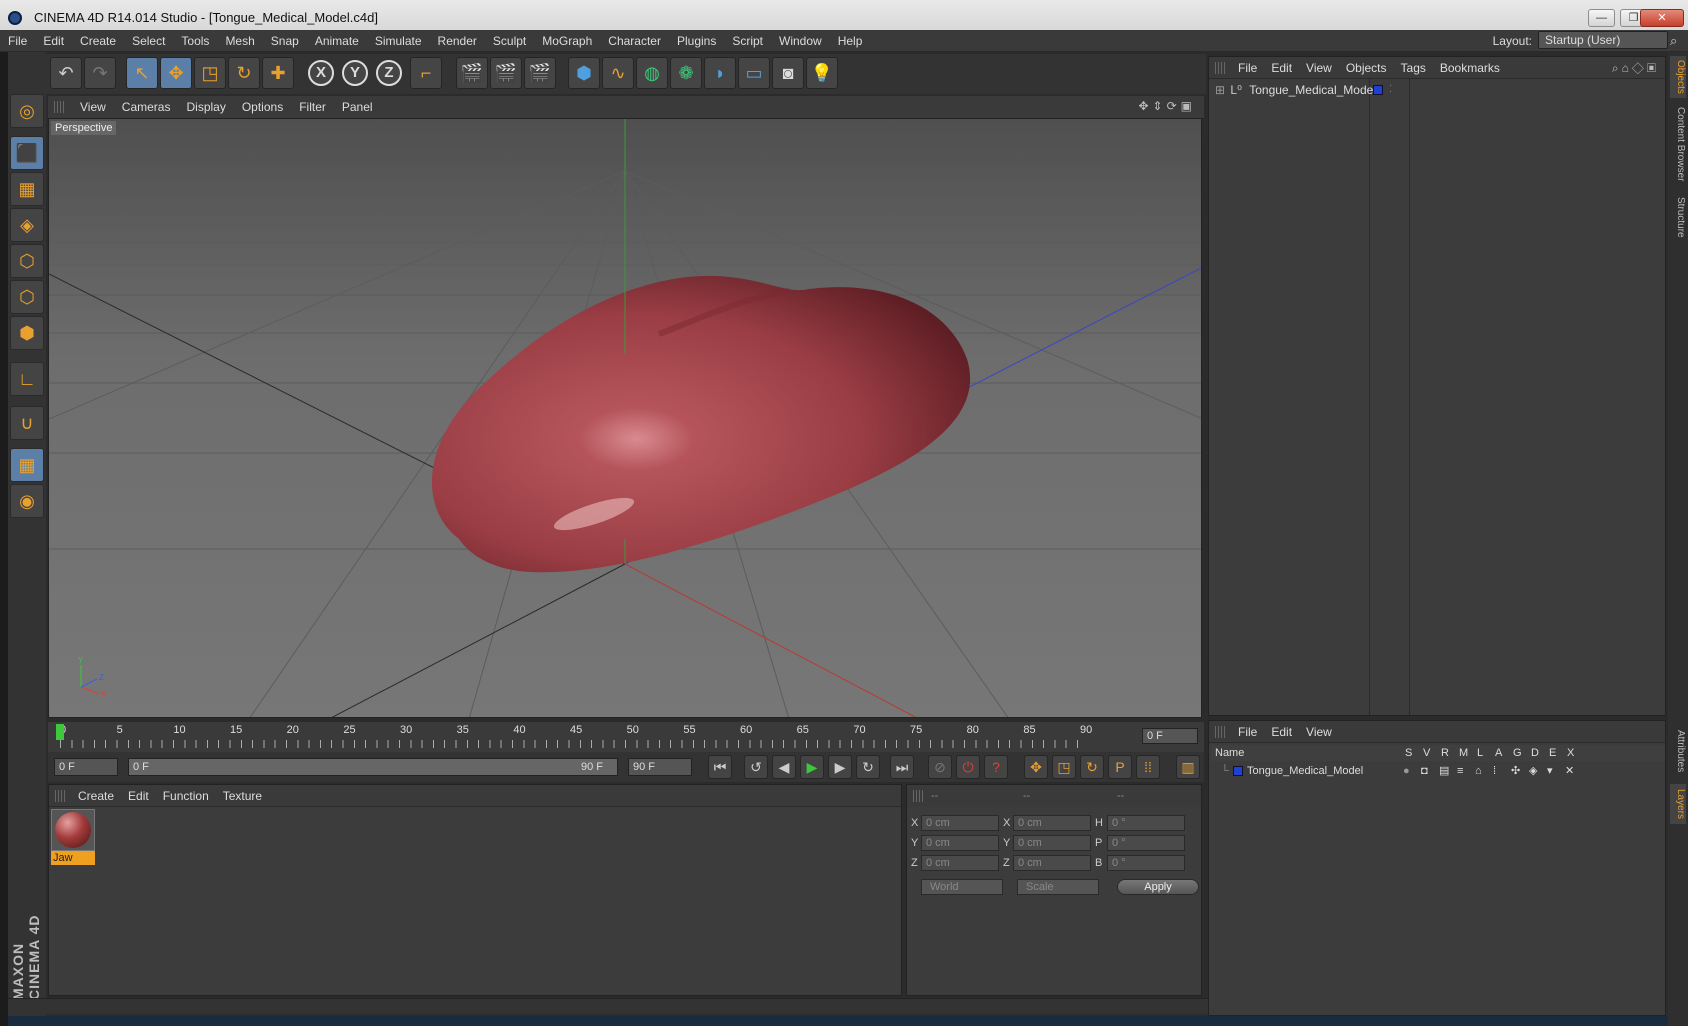  Describe the element at coordinates (1247, 732) in the screenshot. I see `layer-menu-file: File` at that location.